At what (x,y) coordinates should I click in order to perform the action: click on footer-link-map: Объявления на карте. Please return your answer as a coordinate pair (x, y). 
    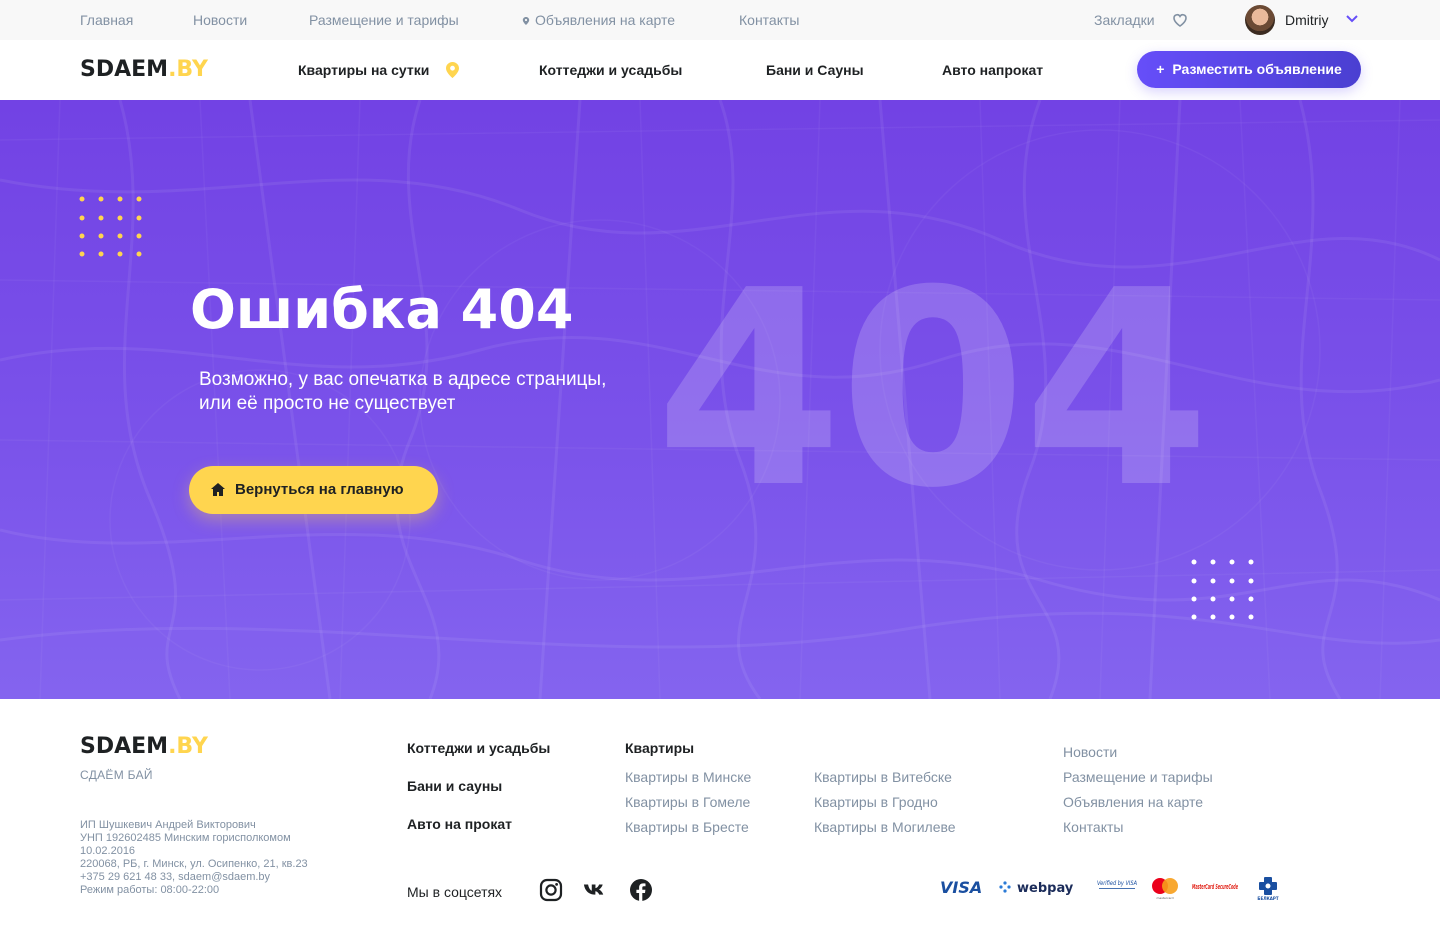
    Looking at the image, I should click on (1133, 802).